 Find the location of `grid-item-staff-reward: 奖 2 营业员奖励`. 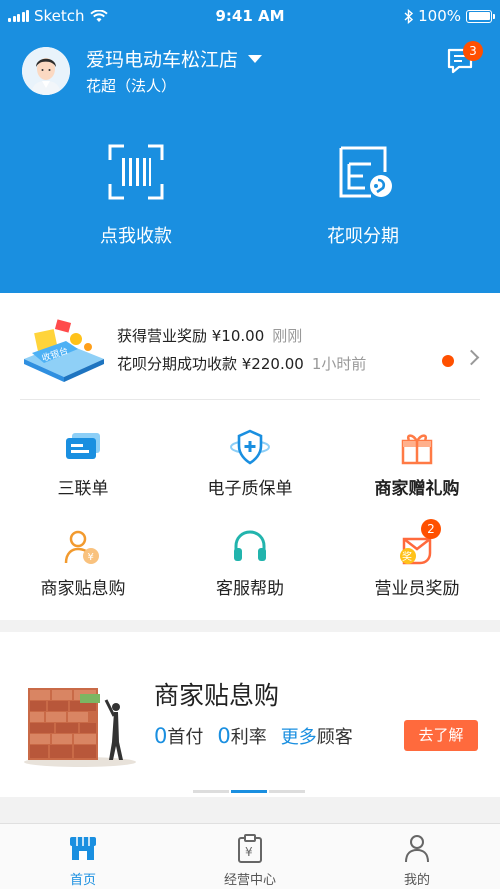

grid-item-staff-reward: 奖 2 营业员奖励 is located at coordinates (417, 559).